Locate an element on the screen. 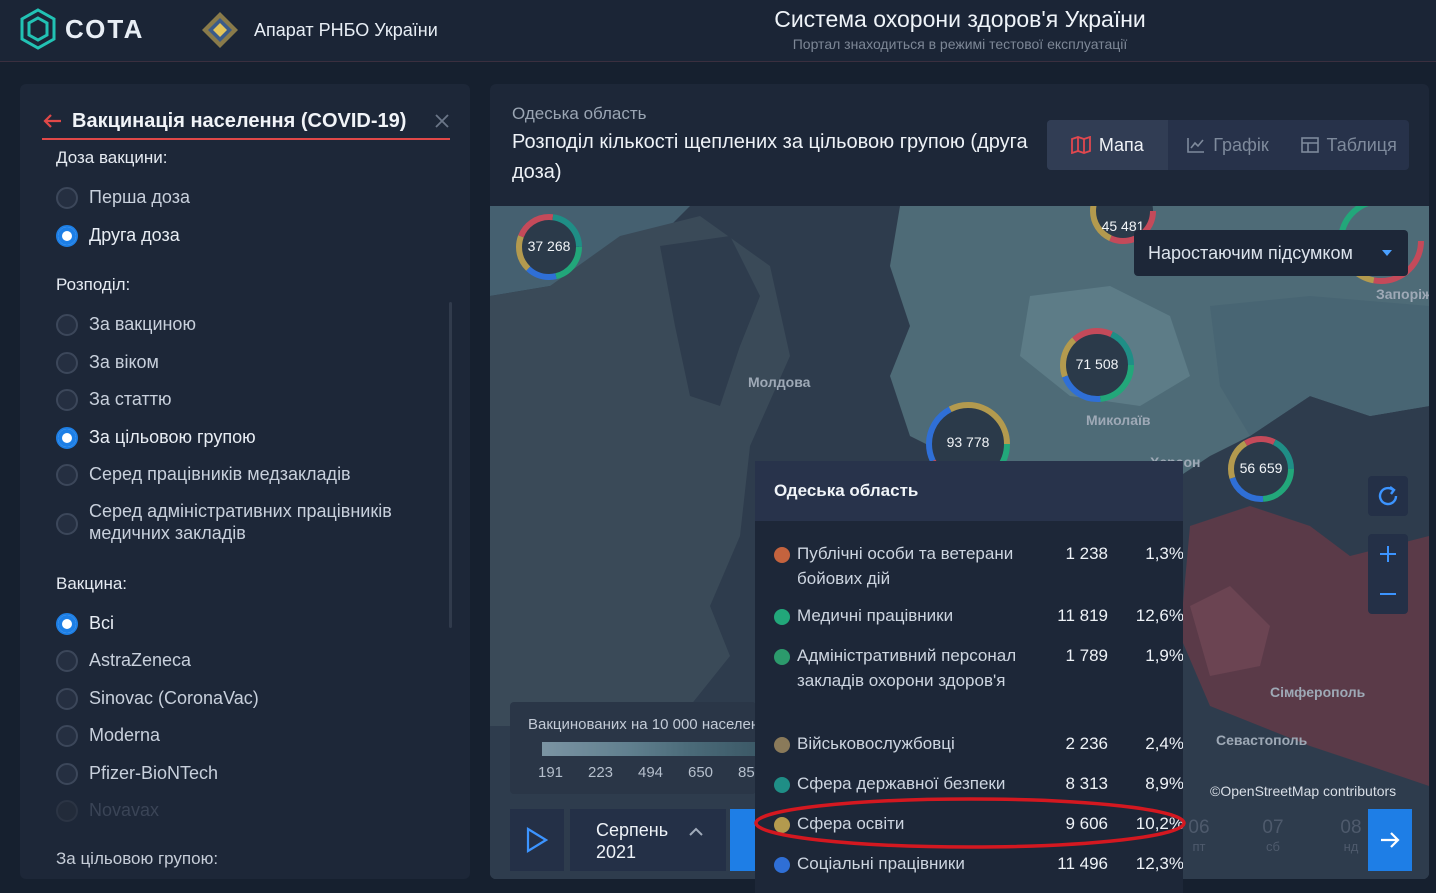 This screenshot has height=893, width=1436. group-value: 1 238 is located at coordinates (1086, 553).